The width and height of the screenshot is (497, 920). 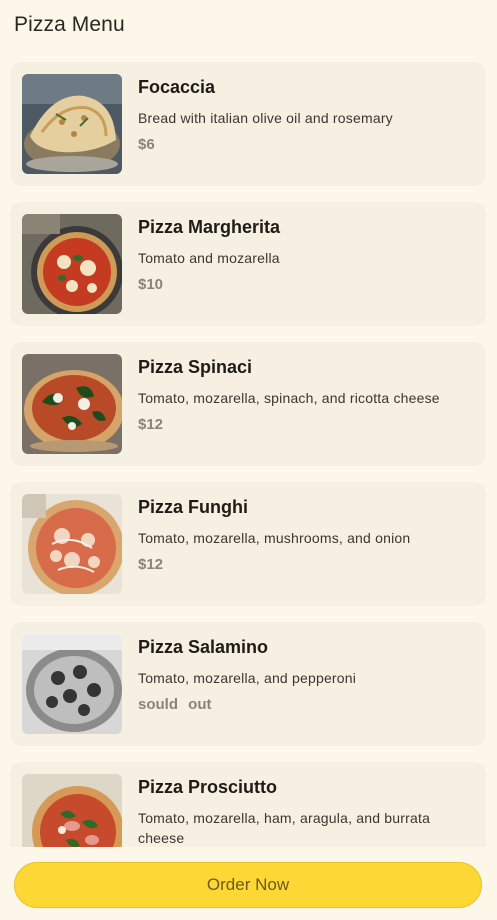 I want to click on item-price: $10, so click(x=151, y=284).